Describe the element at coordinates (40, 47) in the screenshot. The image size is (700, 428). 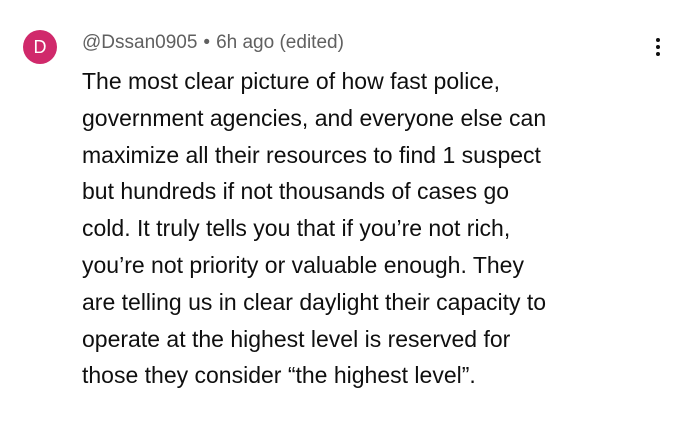
I see `avatar: D` at that location.